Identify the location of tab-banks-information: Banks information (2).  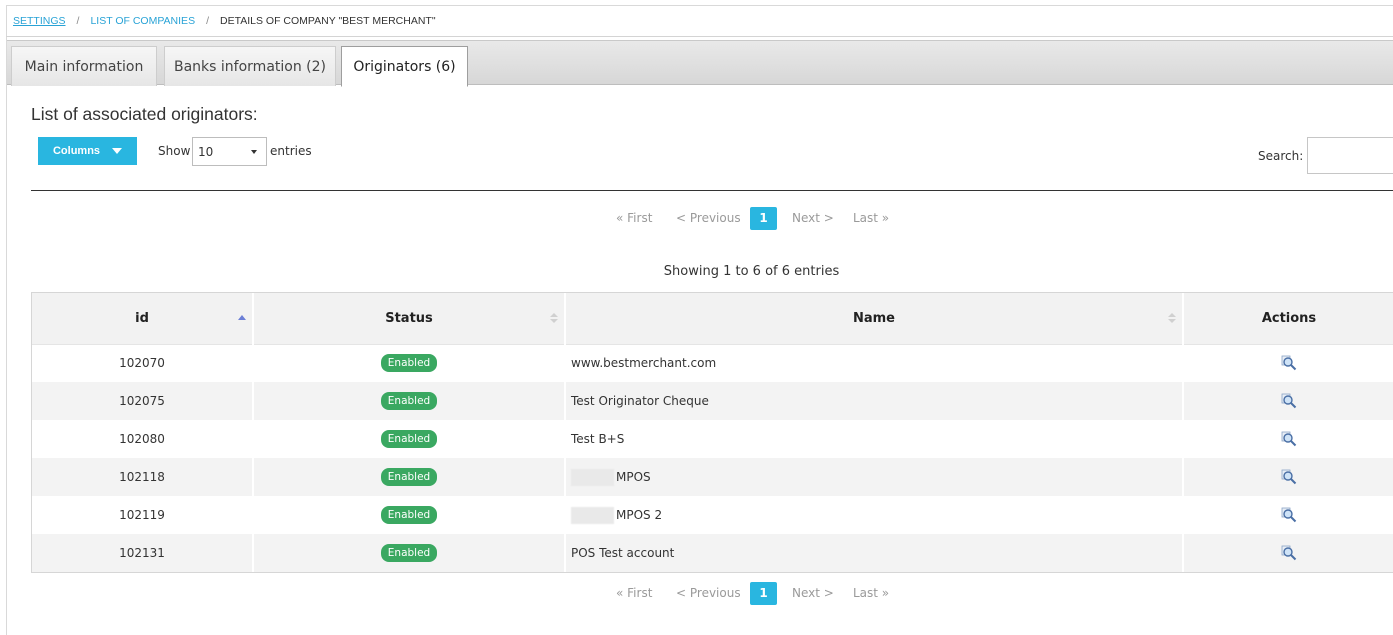
(250, 66).